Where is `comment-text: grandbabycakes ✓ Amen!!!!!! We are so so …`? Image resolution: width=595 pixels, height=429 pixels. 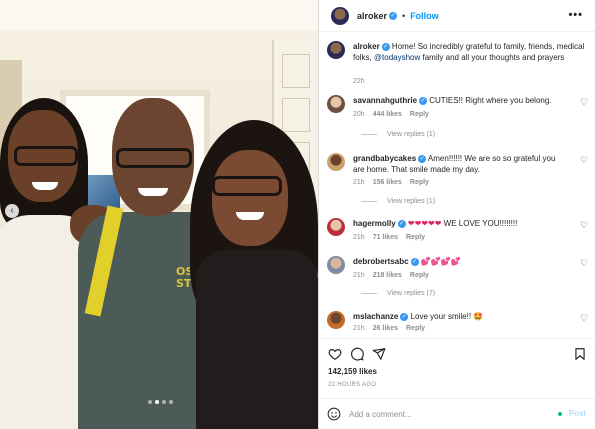 comment-text: grandbabycakes ✓ Amen!!!!!! We are so so … is located at coordinates (461, 164).